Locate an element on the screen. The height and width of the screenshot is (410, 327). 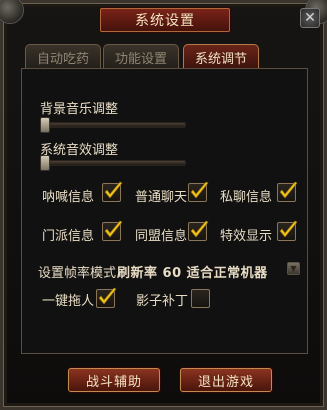
option-normal-chat-checkbox is located at coordinates (198, 191).